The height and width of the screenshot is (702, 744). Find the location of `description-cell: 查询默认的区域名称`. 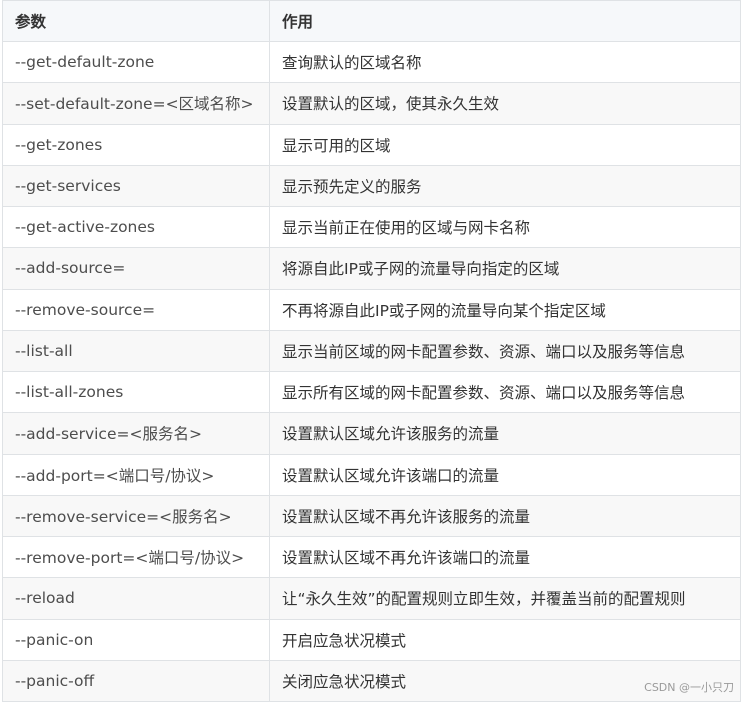

description-cell: 查询默认的区域名称 is located at coordinates (505, 62).